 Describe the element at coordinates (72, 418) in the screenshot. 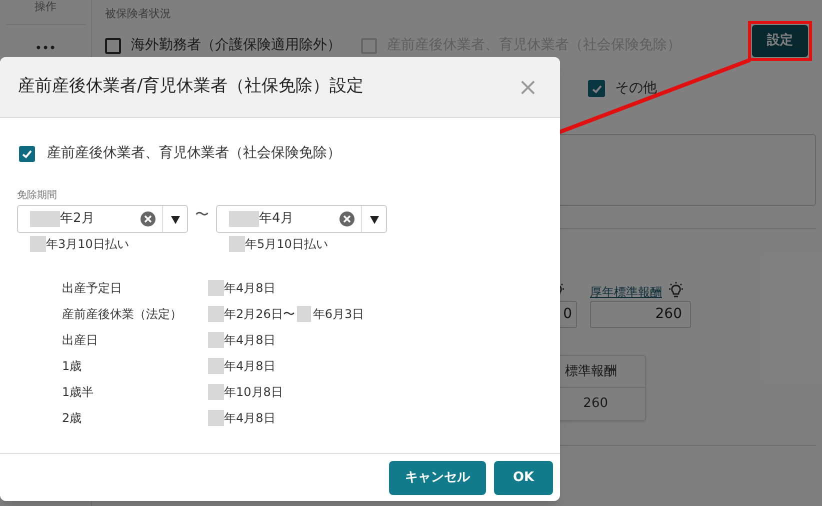

I see `detail-label: 2歳` at that location.